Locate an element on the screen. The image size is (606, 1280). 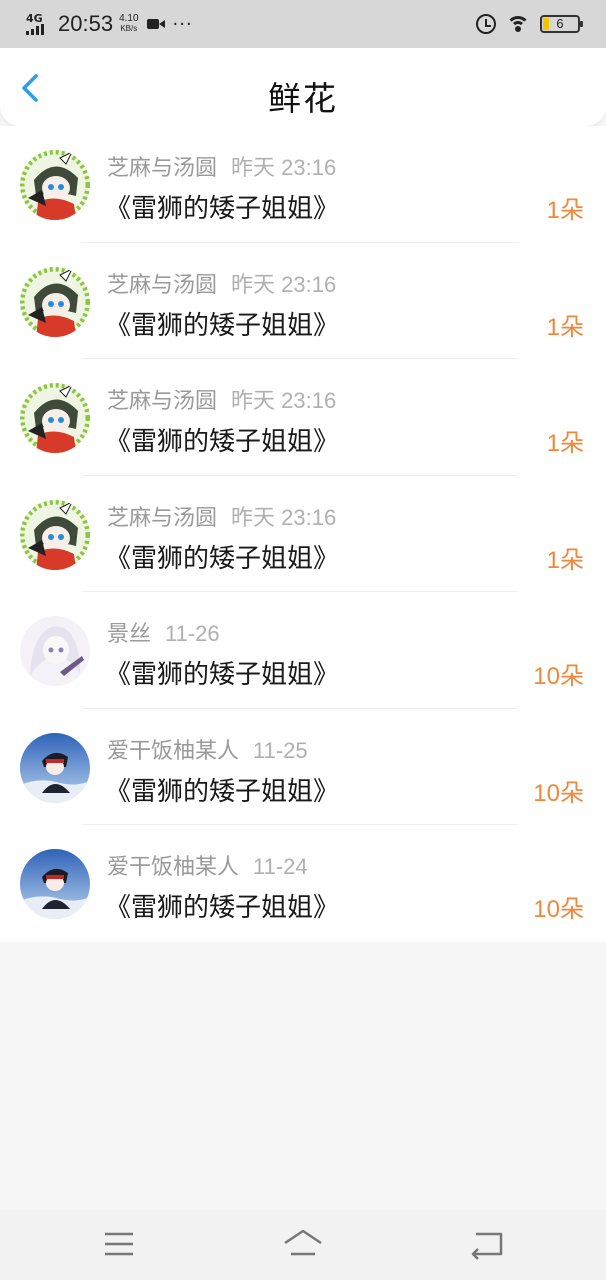
home-icon is located at coordinates (303, 1242).